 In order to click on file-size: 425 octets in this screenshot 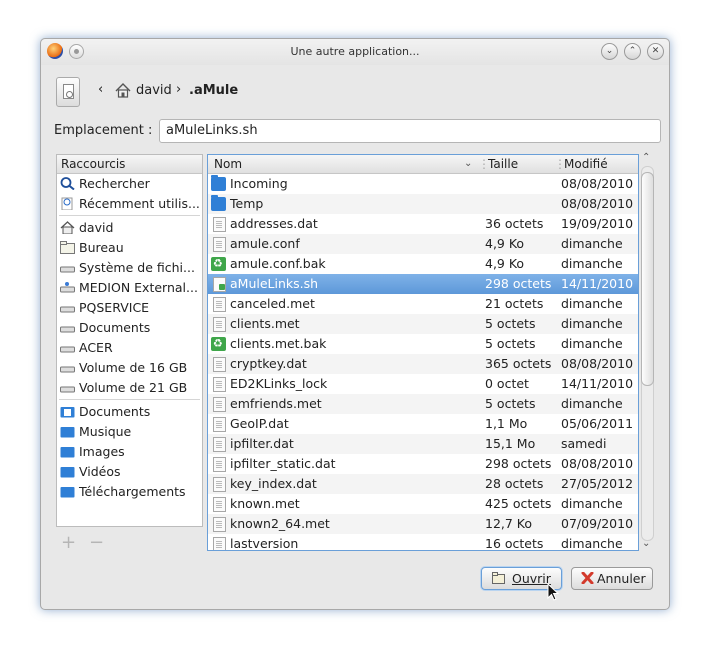, I will do `click(518, 503)`.